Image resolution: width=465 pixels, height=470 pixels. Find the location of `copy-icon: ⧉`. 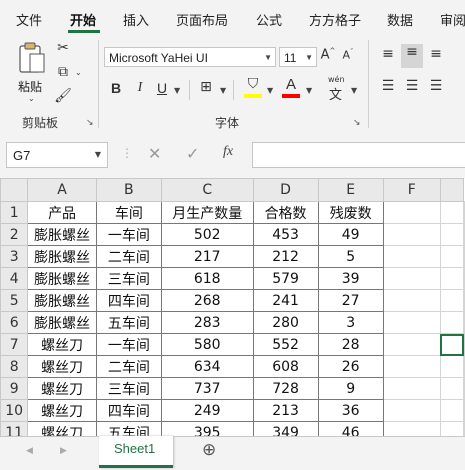

copy-icon: ⧉ is located at coordinates (63, 72).